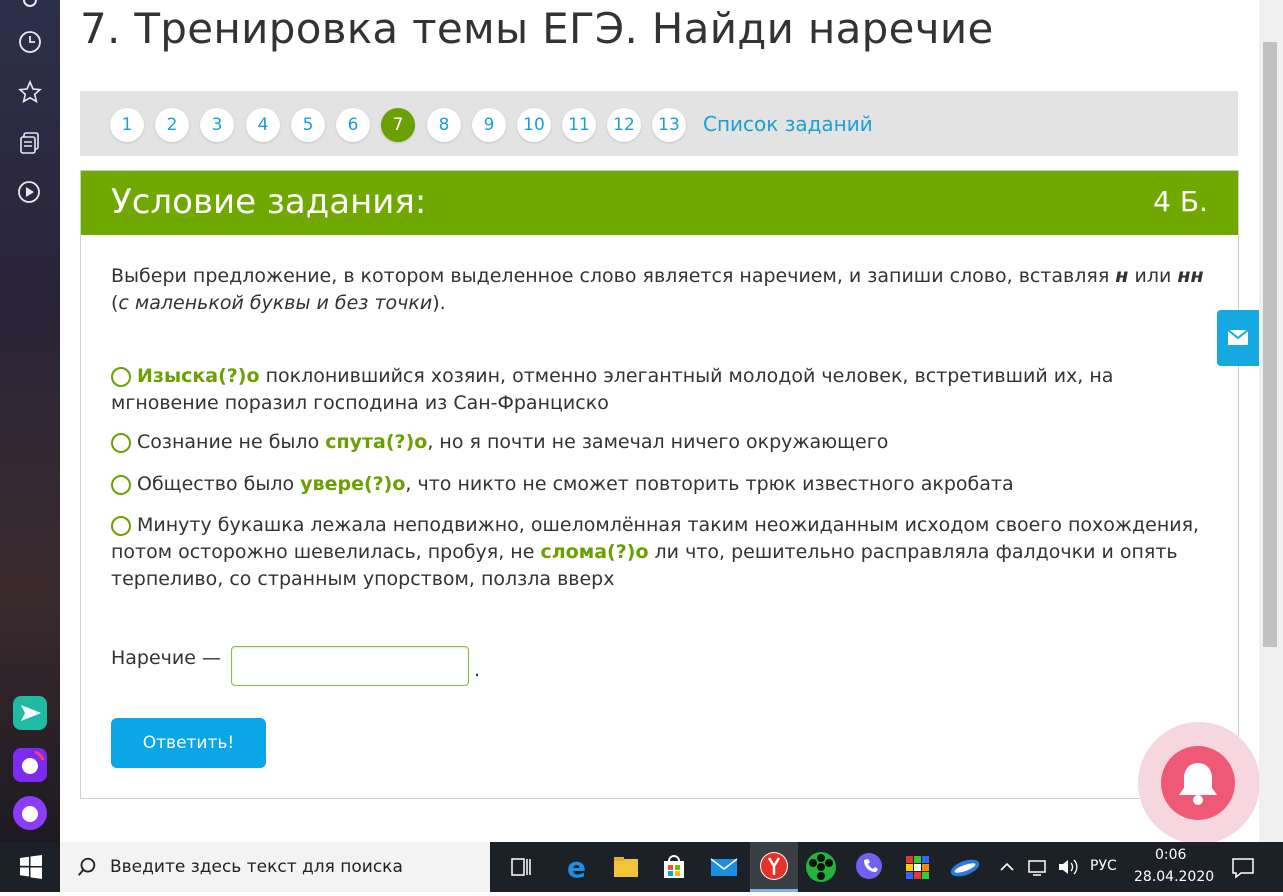  I want to click on envelope-icon, so click(1238, 337).